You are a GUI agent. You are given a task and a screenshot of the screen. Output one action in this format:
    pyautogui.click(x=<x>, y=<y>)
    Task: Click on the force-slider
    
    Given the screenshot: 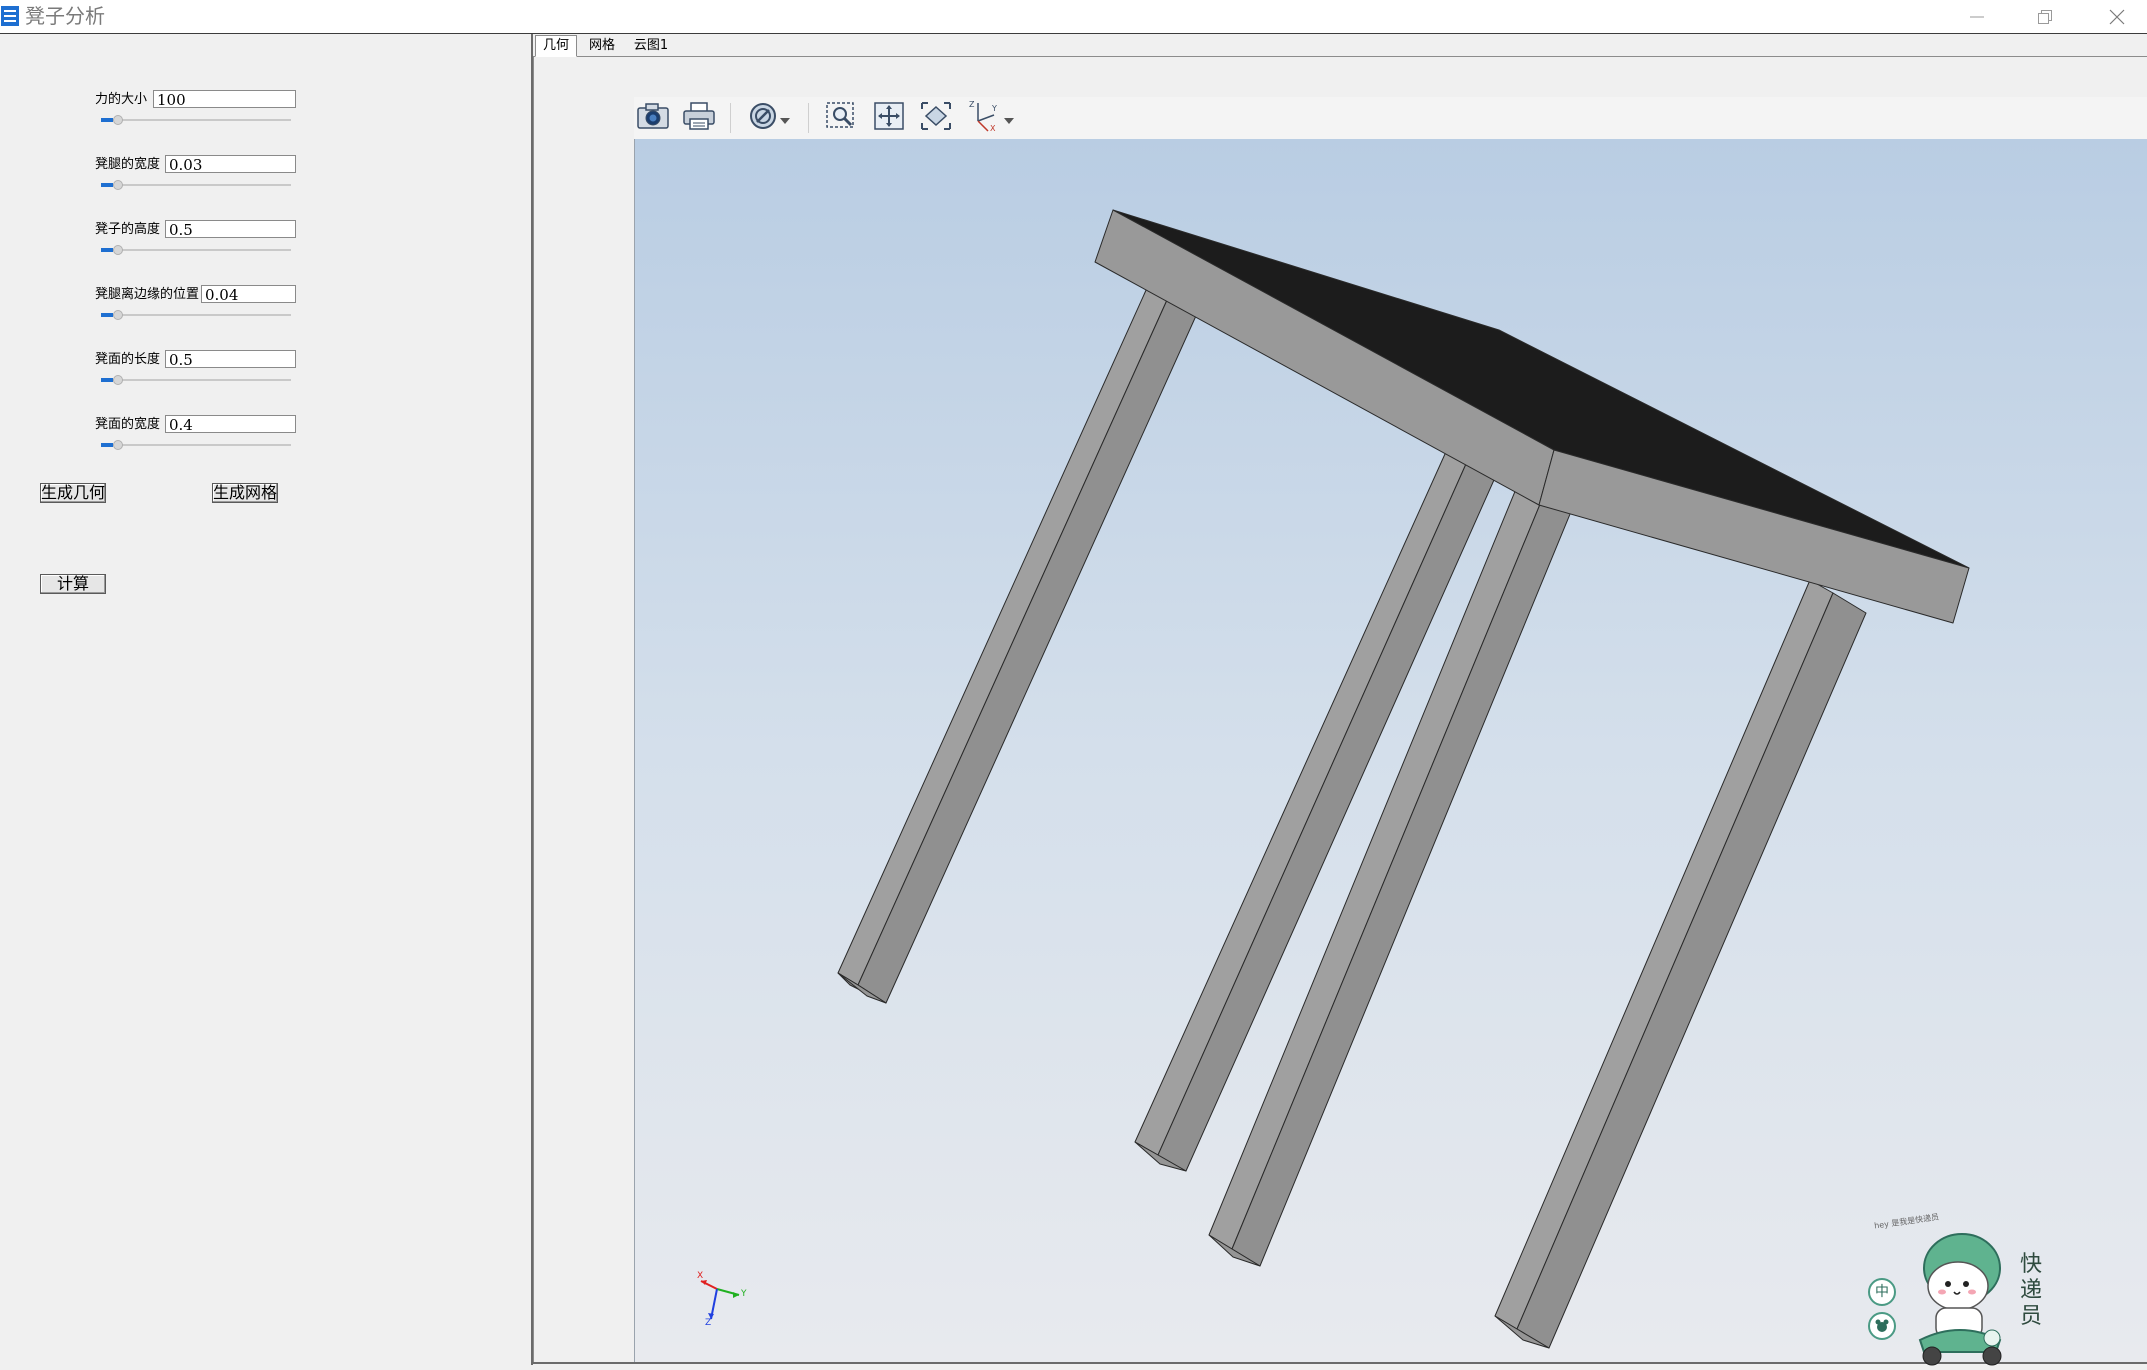 What is the action you would take?
    pyautogui.click(x=196, y=120)
    